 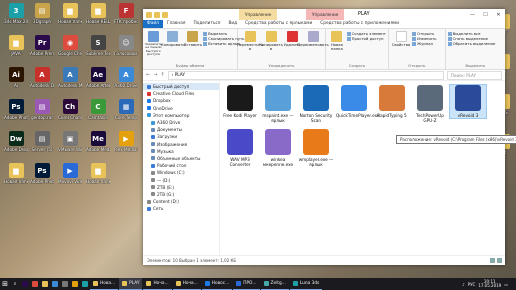 I want to click on file-item: winkea мкерenne.exe, so click(x=278, y=148).